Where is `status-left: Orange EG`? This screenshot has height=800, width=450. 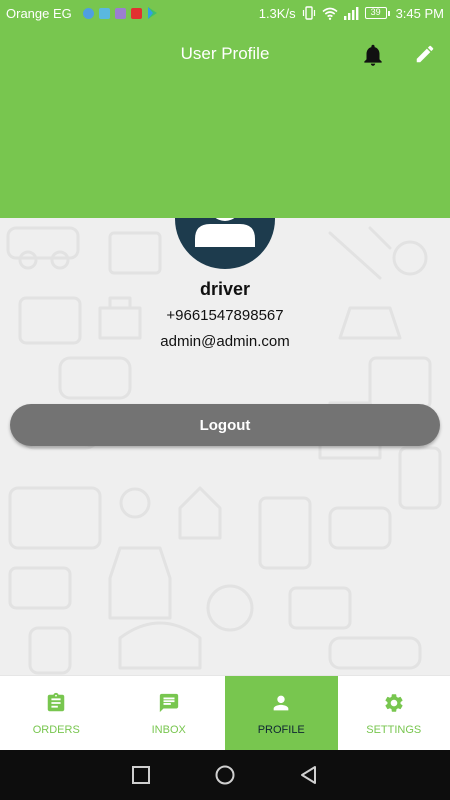 status-left: Orange EG is located at coordinates (82, 13).